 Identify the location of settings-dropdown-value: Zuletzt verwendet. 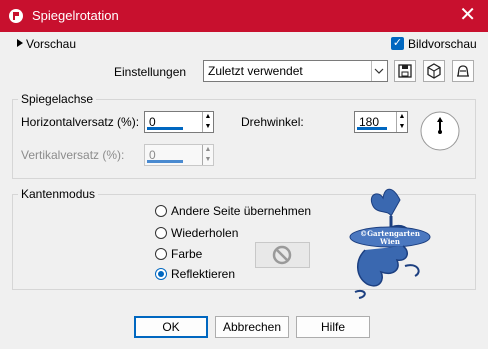
(255, 71).